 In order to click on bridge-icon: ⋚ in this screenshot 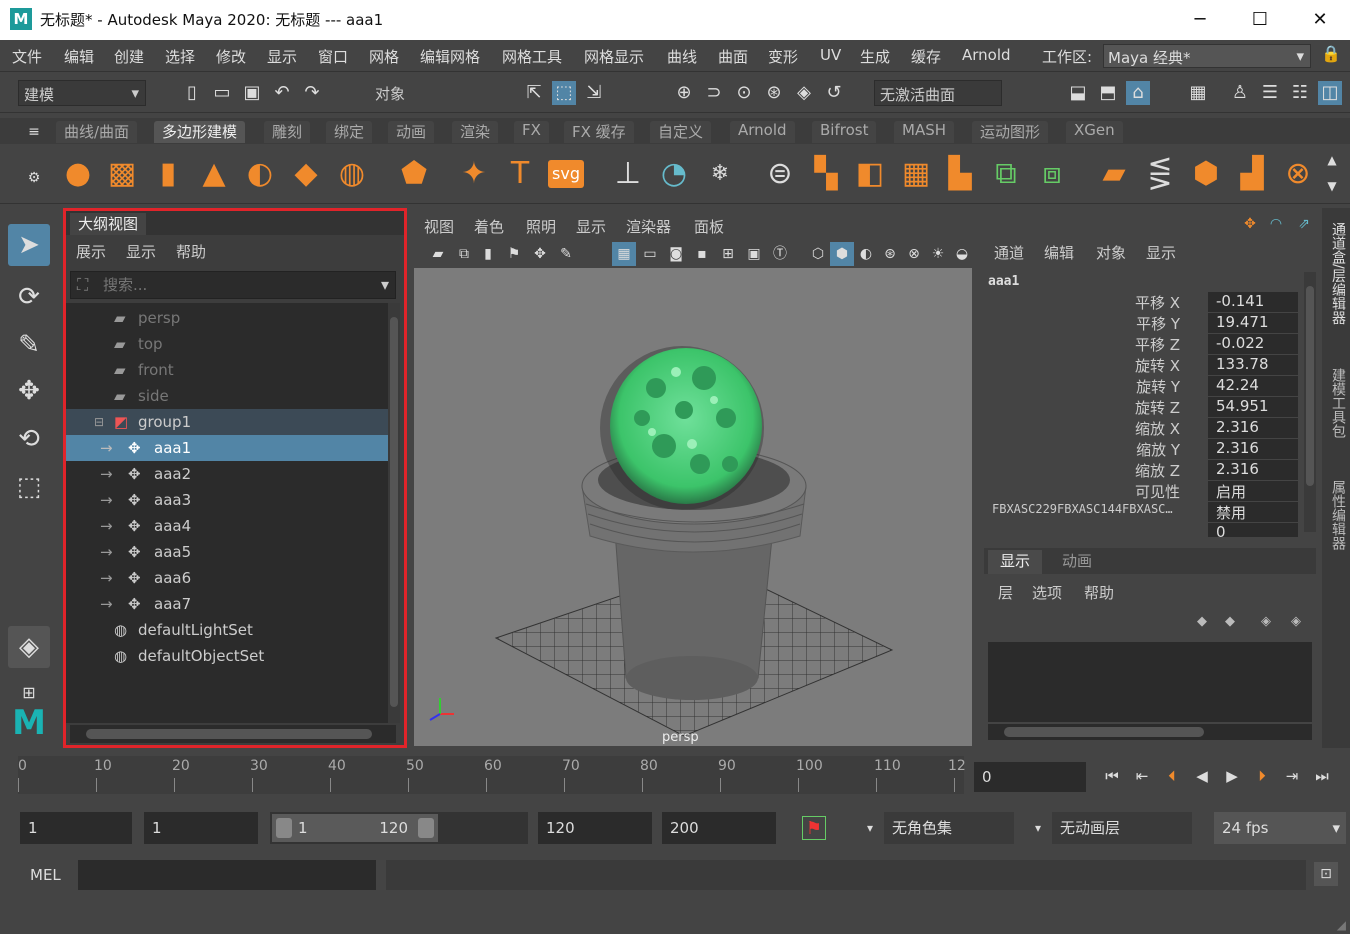, I will do `click(1160, 174)`.